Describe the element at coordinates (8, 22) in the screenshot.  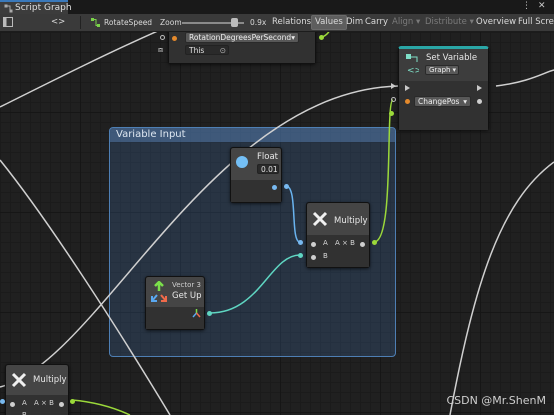
I see `graph-inspector-icon` at that location.